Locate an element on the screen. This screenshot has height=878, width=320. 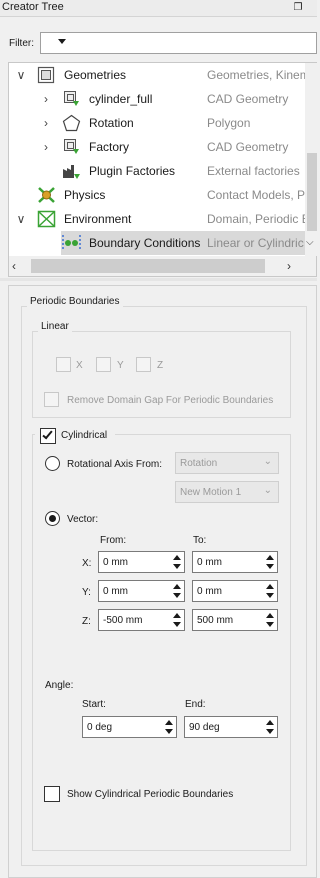
tree-item: Boundary Conditions Linear or Cylindric is located at coordinates (183, 243).